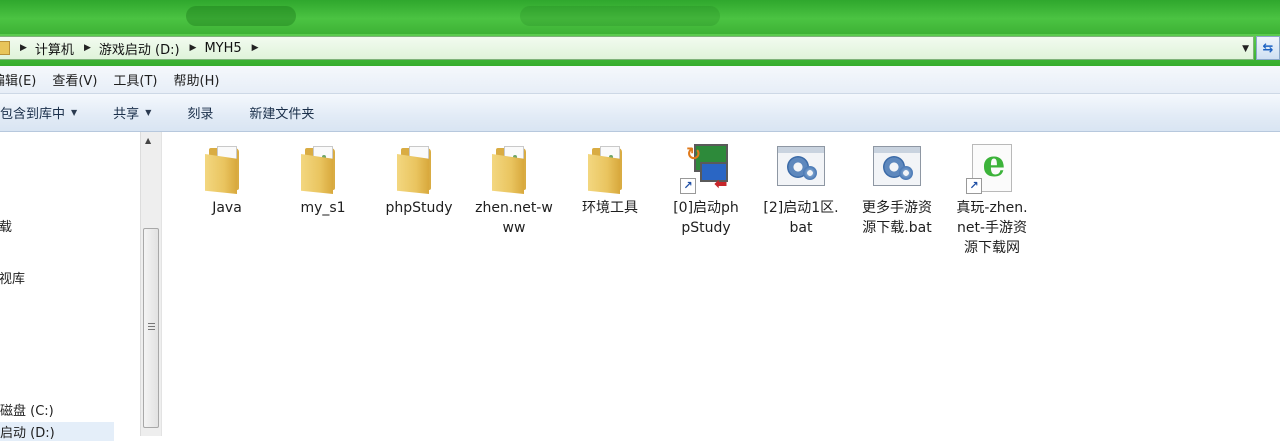 This screenshot has width=1280, height=441. I want to click on file-label: 更多手游资源下载.bat, so click(897, 218).